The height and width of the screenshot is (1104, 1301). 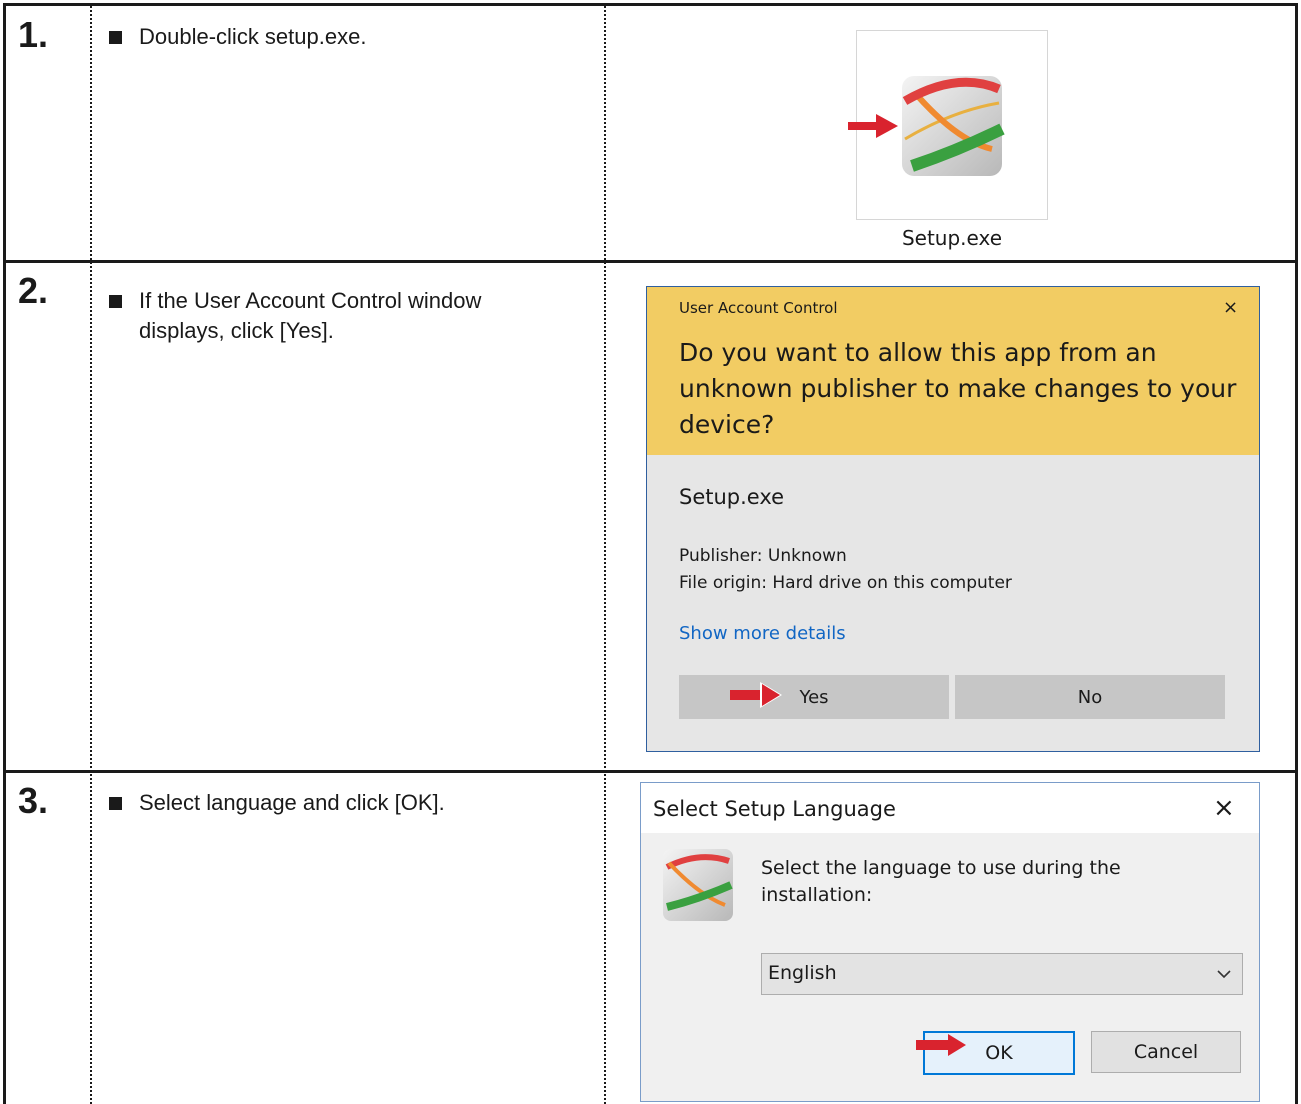 I want to click on language-select-value: English, so click(x=802, y=973).